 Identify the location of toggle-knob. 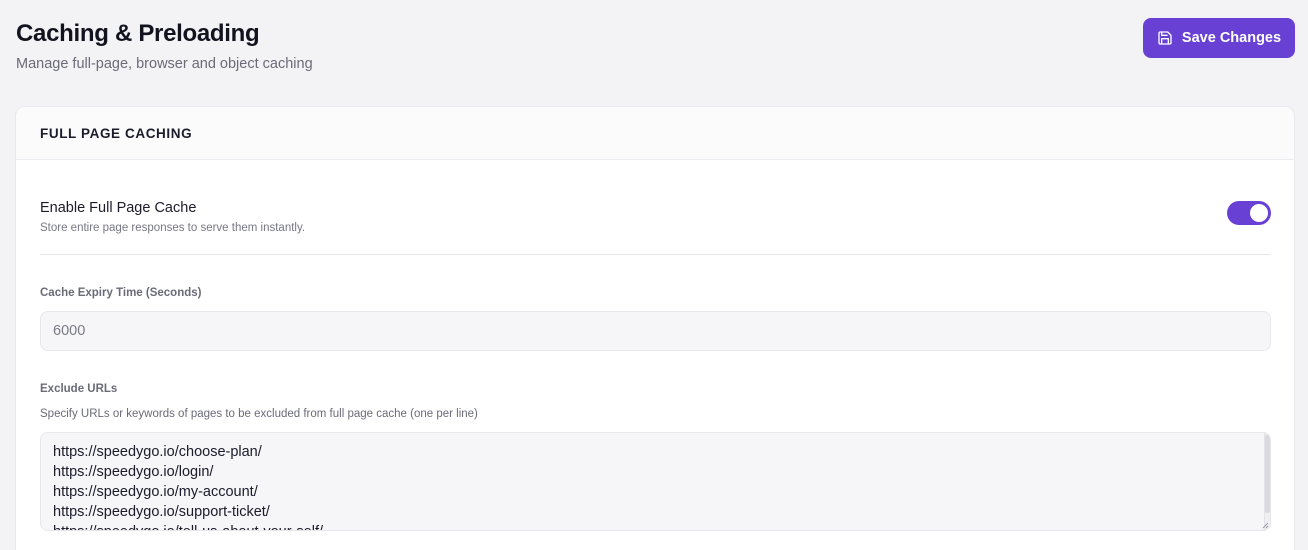
(1259, 213).